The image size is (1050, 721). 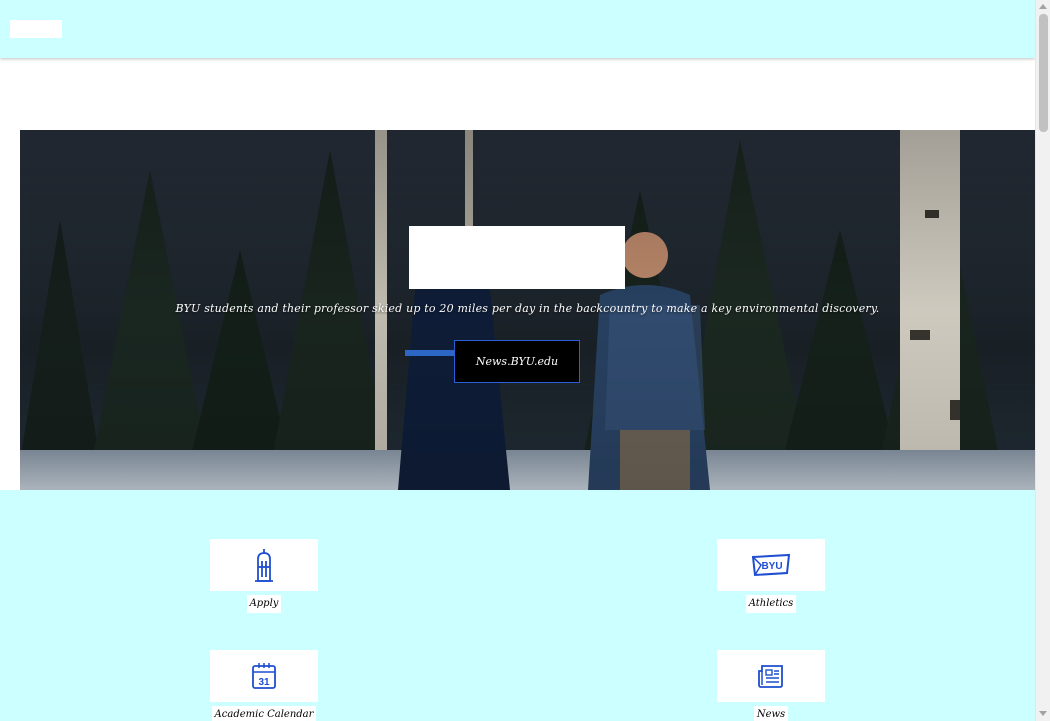 I want to click on tile-icon-box: BYU, so click(x=771, y=565).